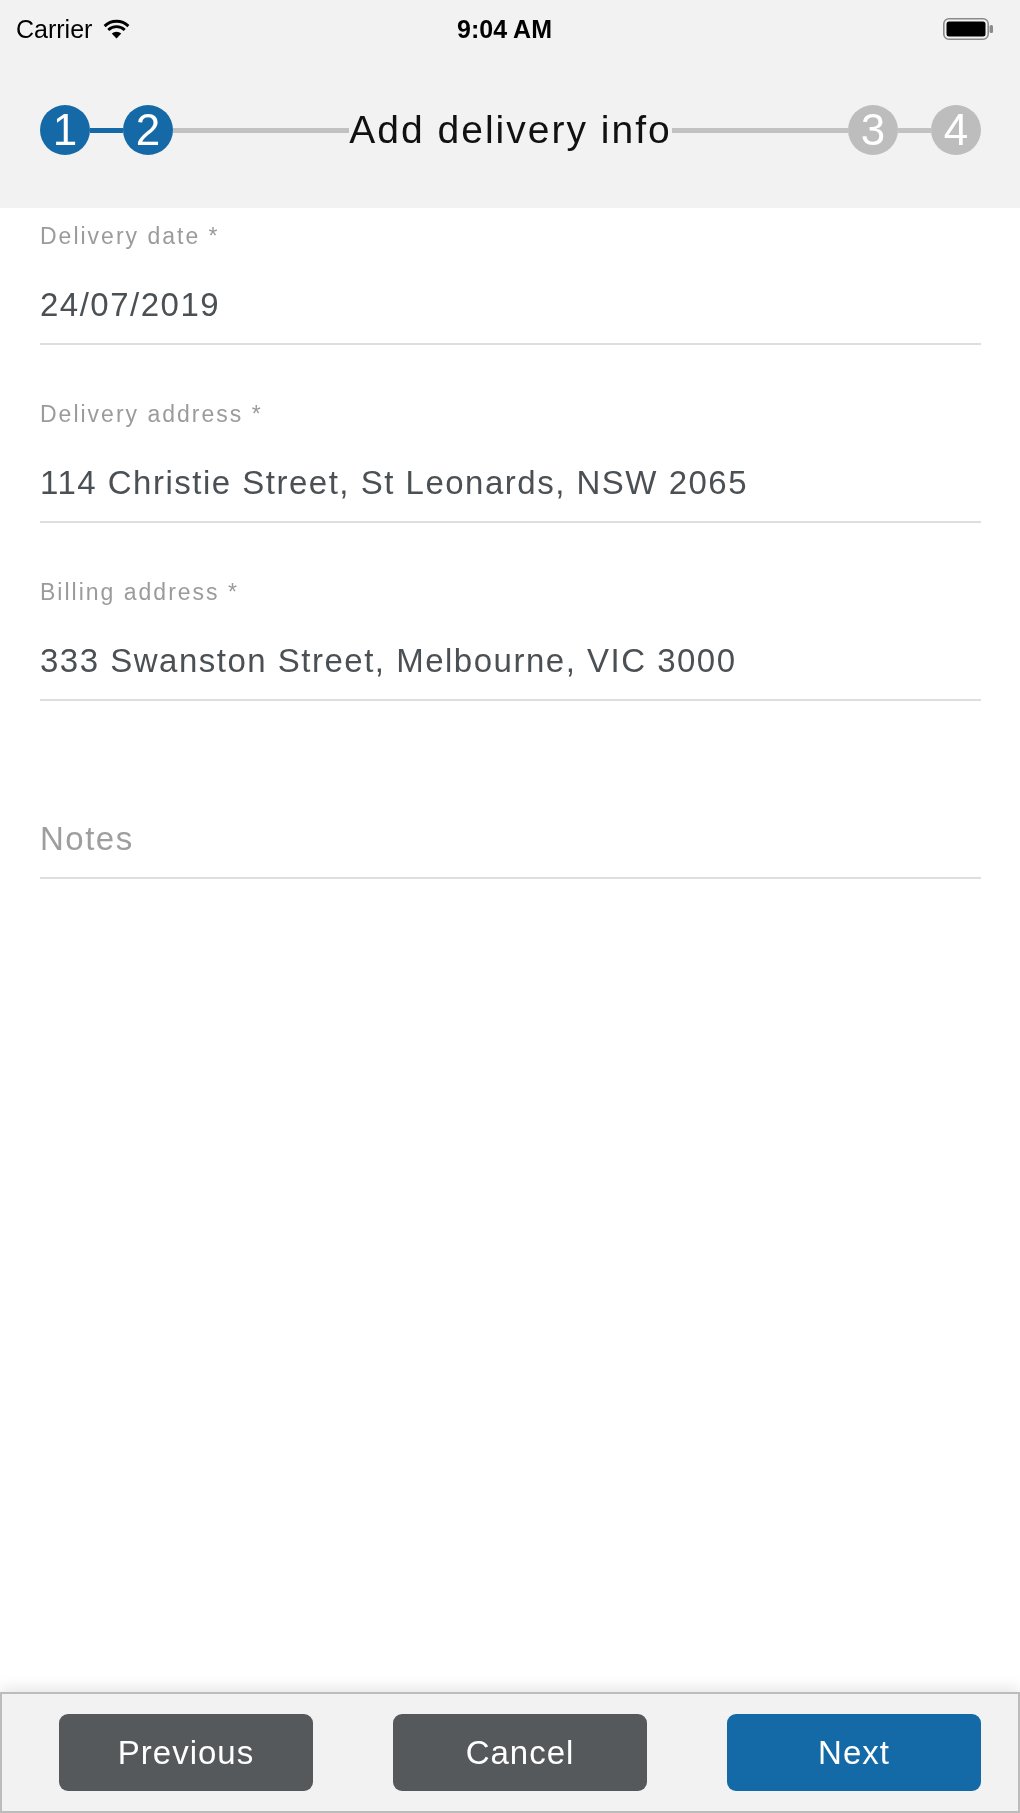 Image resolution: width=1020 pixels, height=1813 pixels. I want to click on step-indicator: 1, so click(65, 130).